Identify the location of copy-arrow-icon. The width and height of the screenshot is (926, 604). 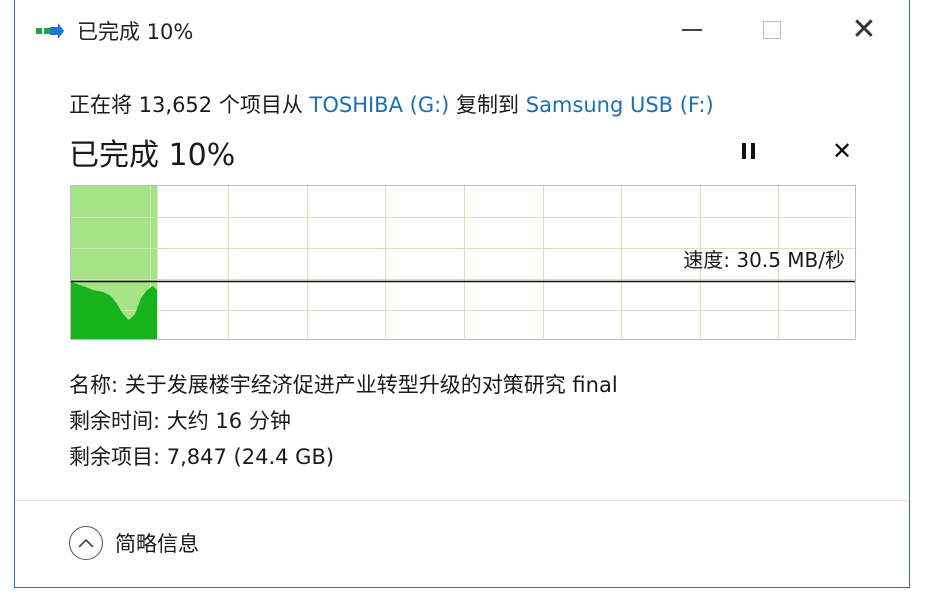
(50, 31).